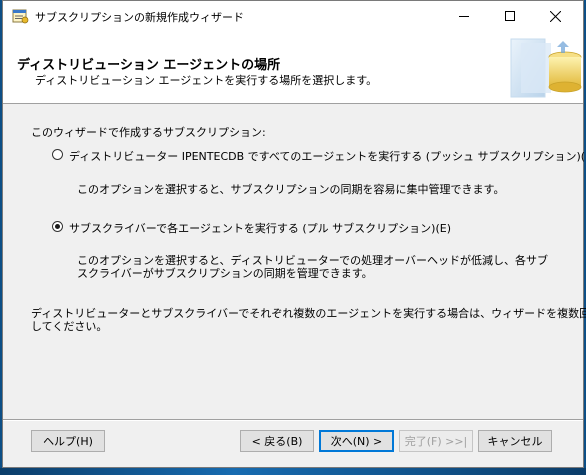 The width and height of the screenshot is (586, 475). Describe the element at coordinates (260, 228) in the screenshot. I see `pull-subscription-label: サブスクライバーで各エージェントを実行する (プル サブスクリプション)(E)` at that location.